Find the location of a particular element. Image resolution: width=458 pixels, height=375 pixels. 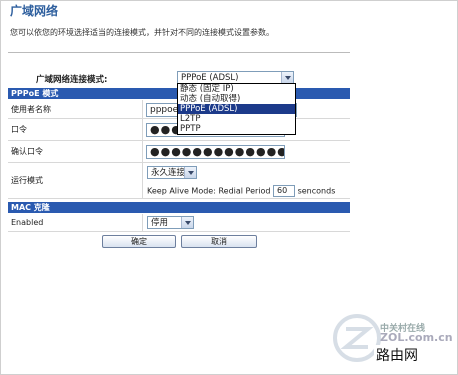

watermark-router: 路由网 is located at coordinates (397, 355).